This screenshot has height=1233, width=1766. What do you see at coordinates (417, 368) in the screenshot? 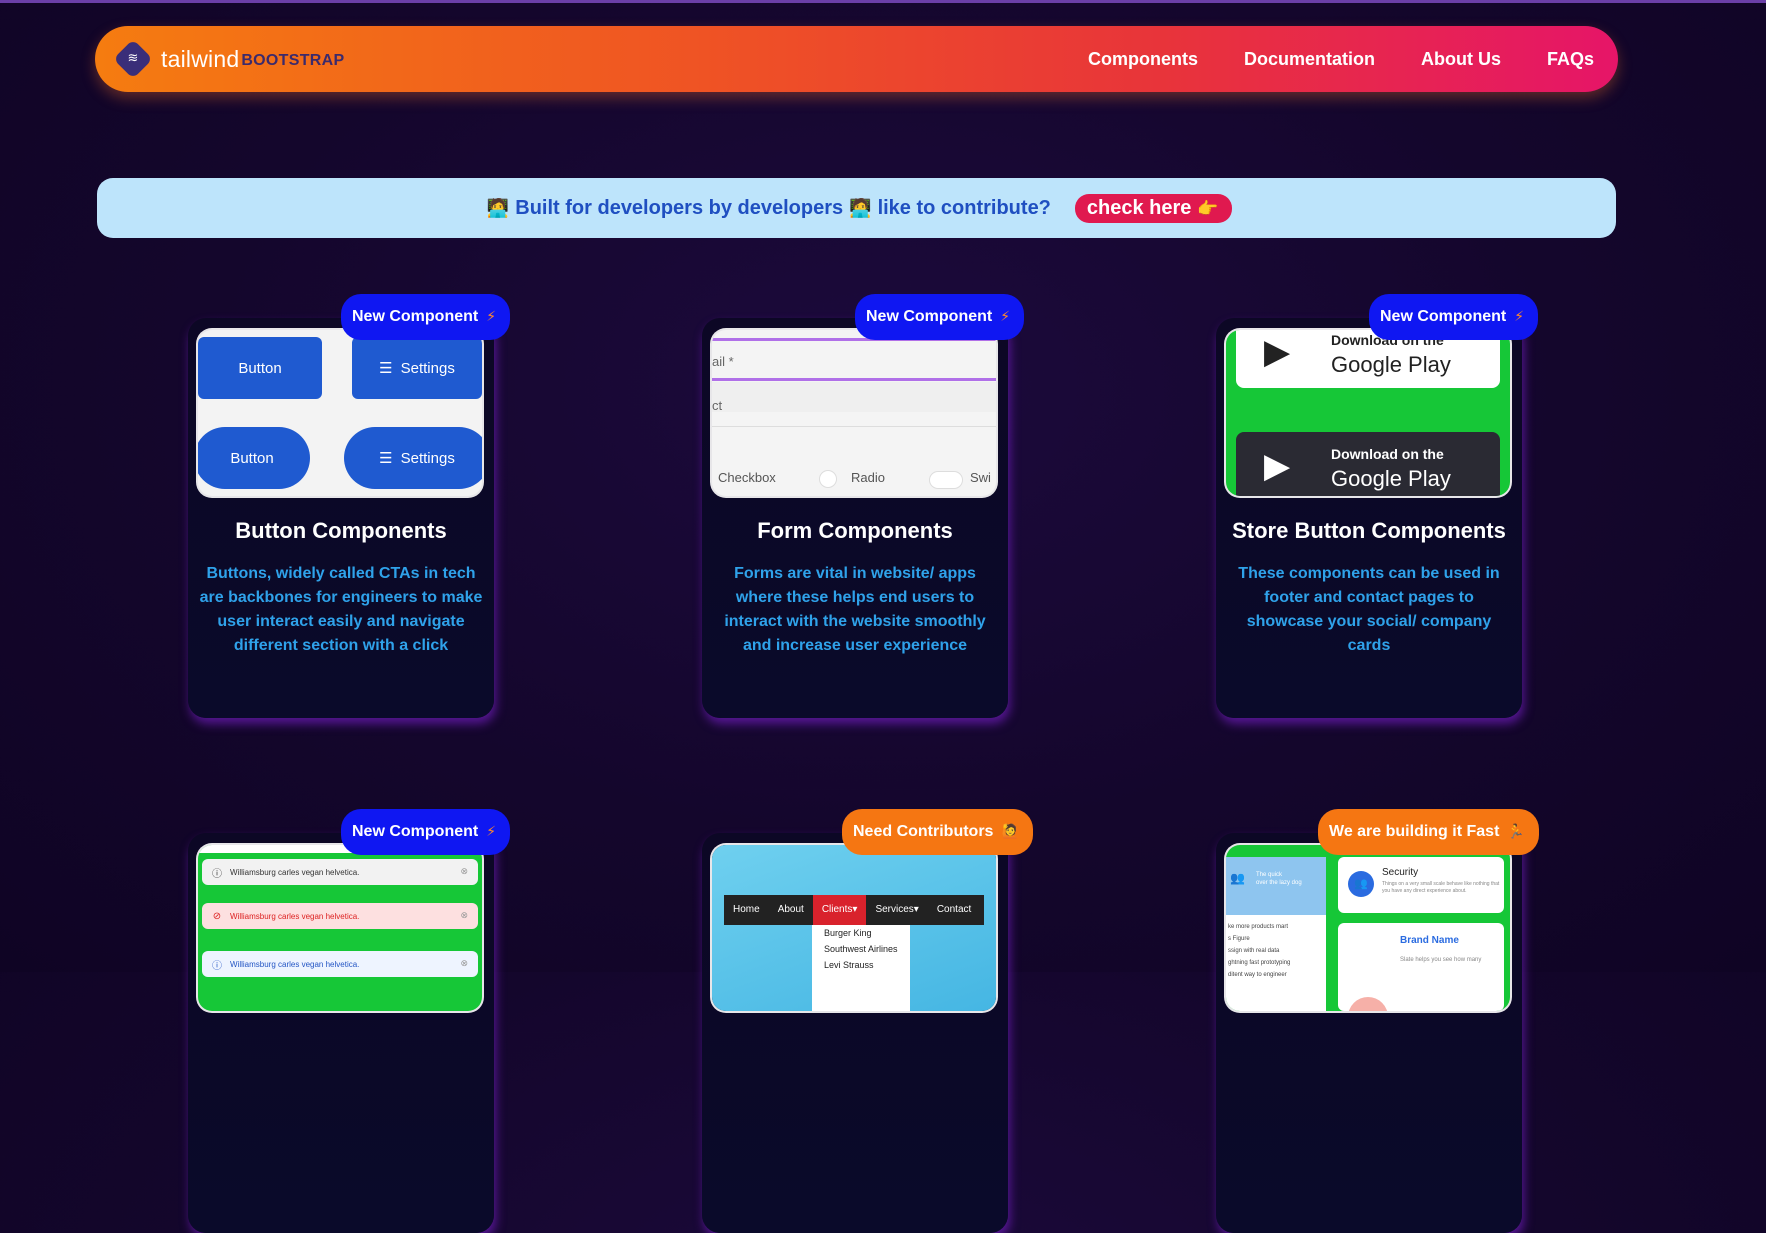
I see `preview-settings-button: ☰ Settings` at bounding box center [417, 368].